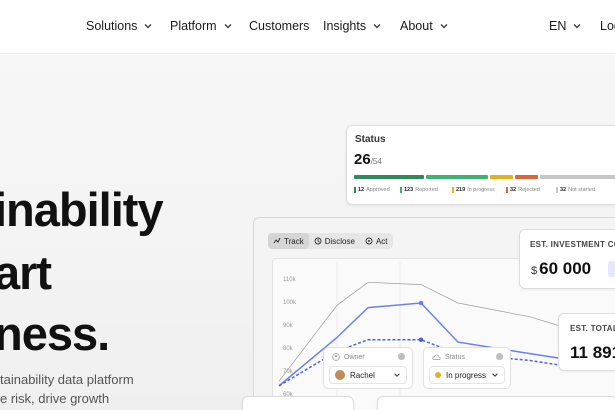 This screenshot has width=615, height=410. I want to click on language-label: EN, so click(558, 26).